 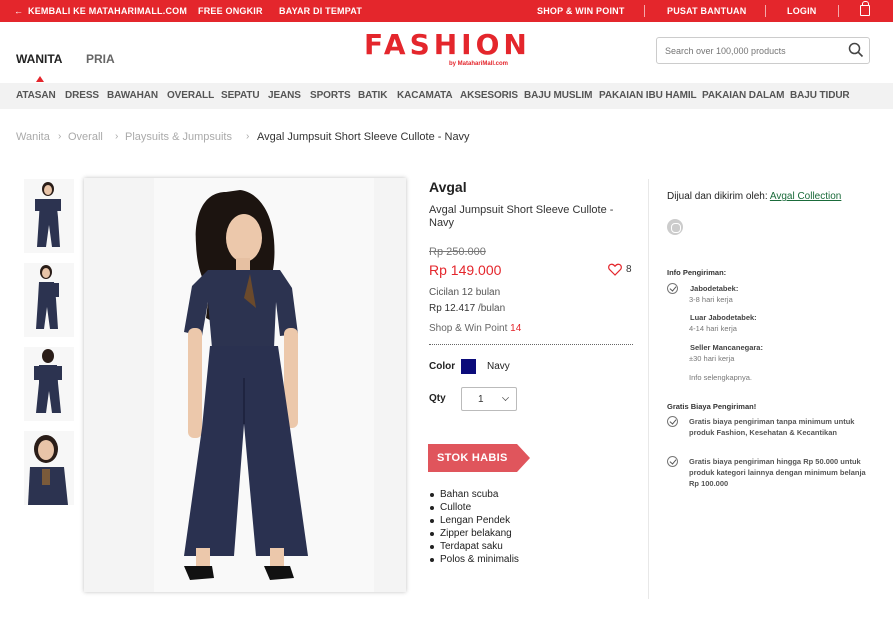 What do you see at coordinates (107, 11) in the screenshot?
I see `back-to-mall-link: KEMBALI KE MATAHARIMALL.COM` at bounding box center [107, 11].